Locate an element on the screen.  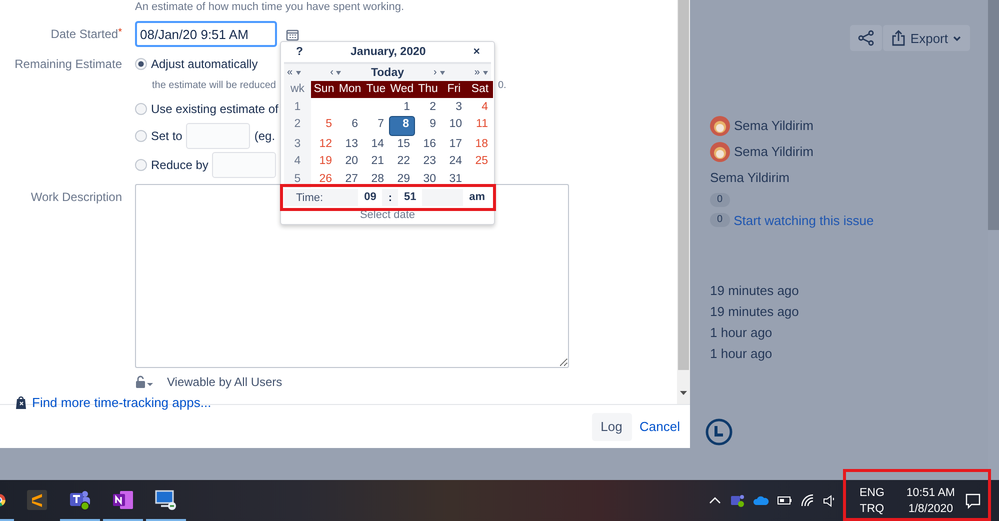
weekday-label: Wed is located at coordinates (402, 89).